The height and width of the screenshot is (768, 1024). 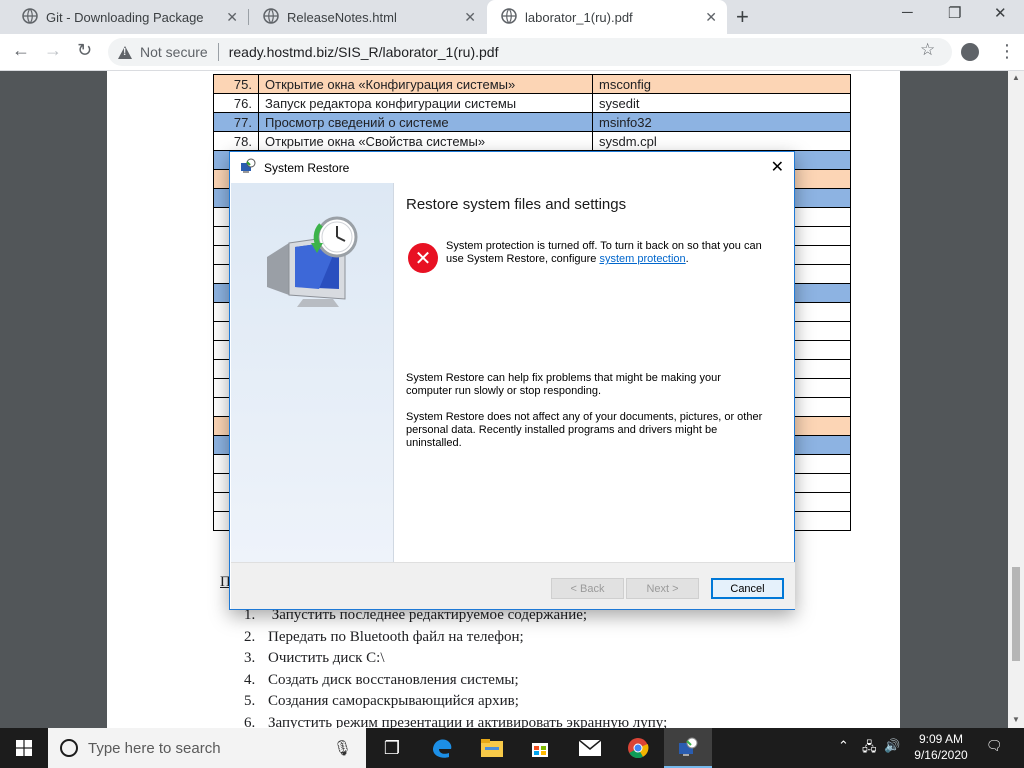 I want to click on list-item-number: 2., so click(x=250, y=636).